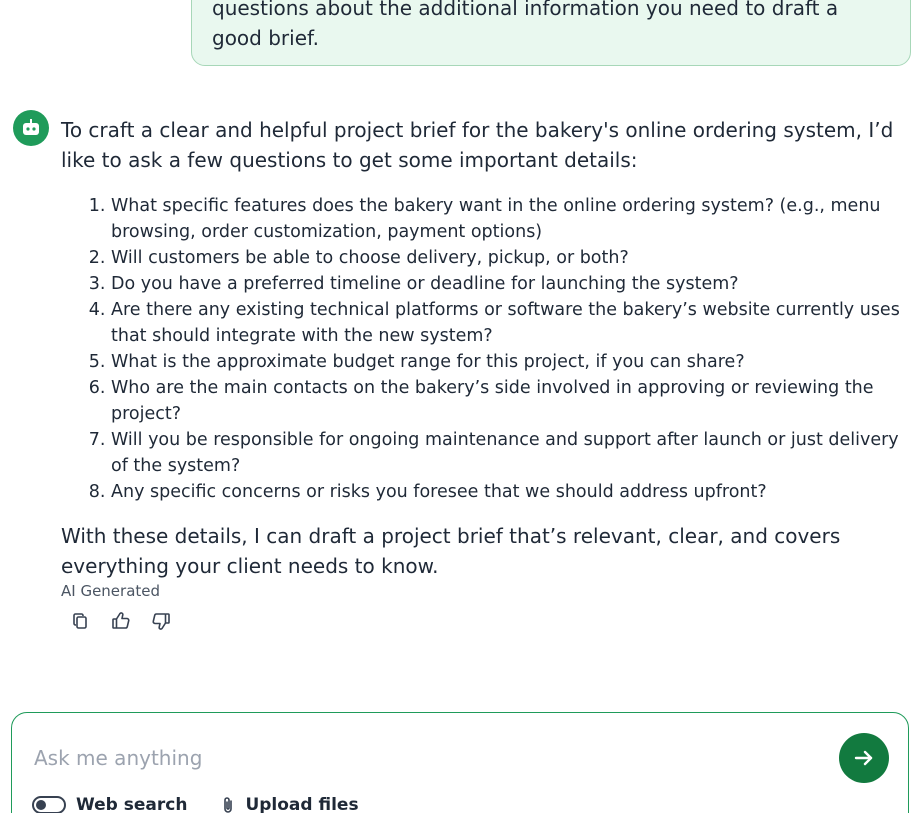 The height and width of the screenshot is (813, 917). Describe the element at coordinates (111, 591) in the screenshot. I see `ai-generated-label: AI Generated` at that location.